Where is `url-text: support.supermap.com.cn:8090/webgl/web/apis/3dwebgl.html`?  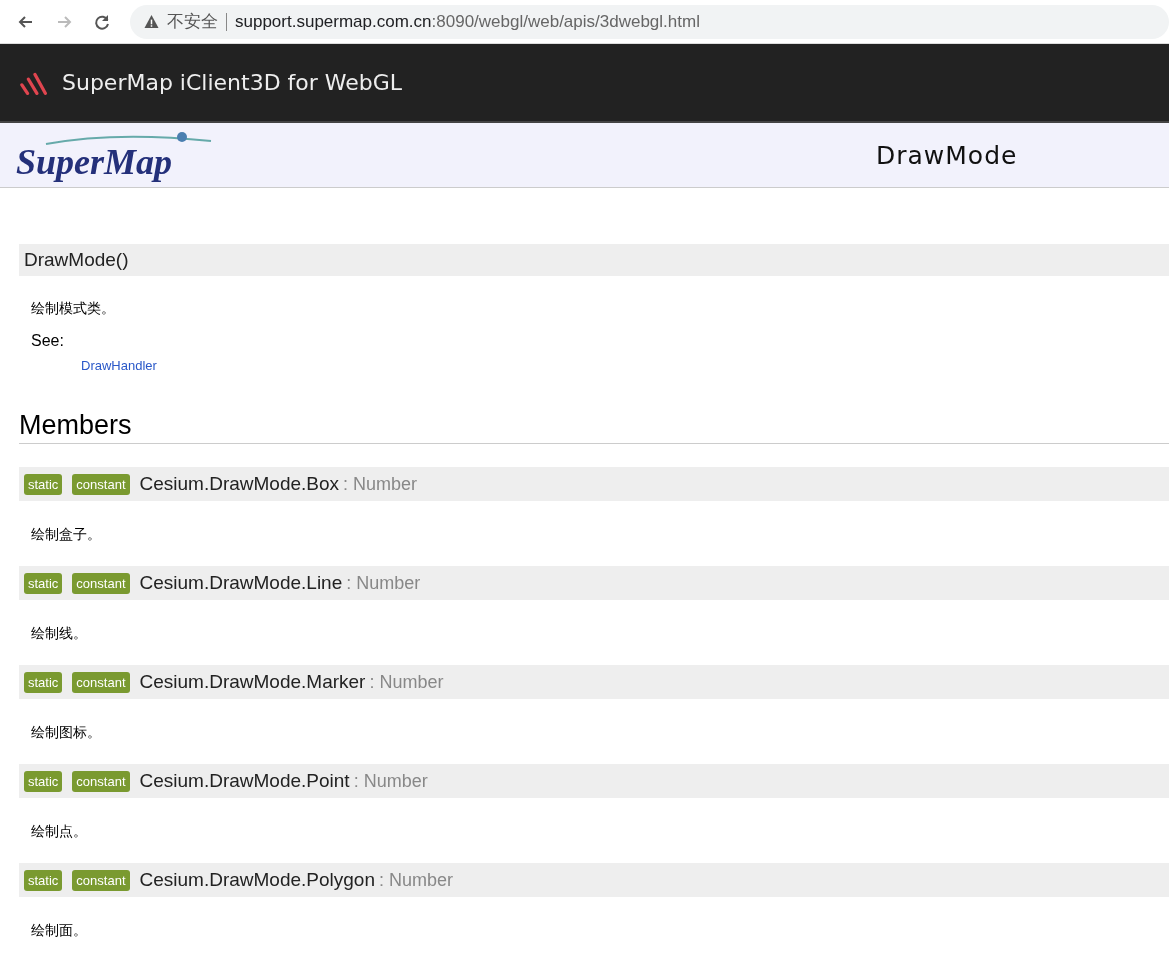
url-text: support.supermap.com.cn:8090/webgl/web/apis/3dwebgl.html is located at coordinates (467, 21).